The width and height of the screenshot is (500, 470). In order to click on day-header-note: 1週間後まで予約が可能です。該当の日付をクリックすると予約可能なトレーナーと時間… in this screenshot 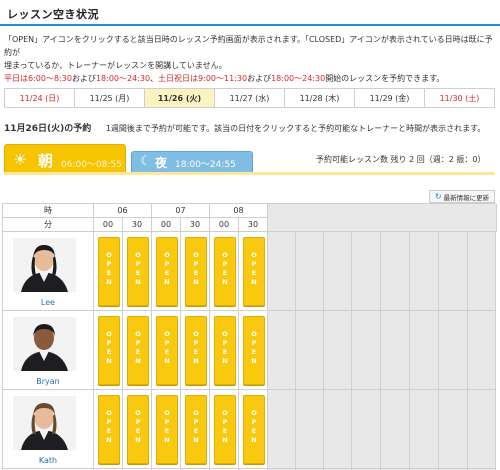, I will do `click(295, 128)`.